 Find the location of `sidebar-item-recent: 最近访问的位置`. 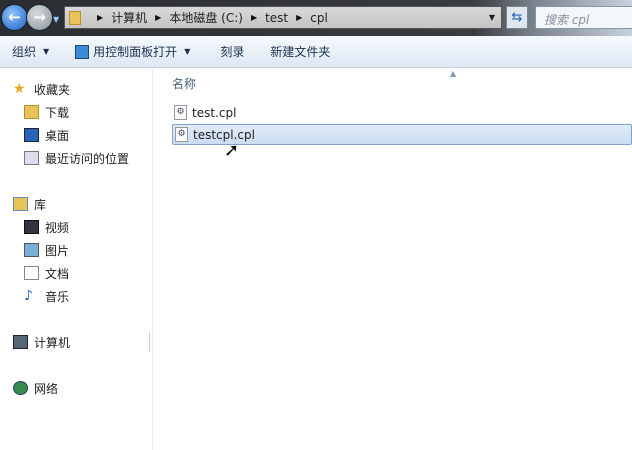

sidebar-item-recent: 最近访问的位置 is located at coordinates (76, 158).